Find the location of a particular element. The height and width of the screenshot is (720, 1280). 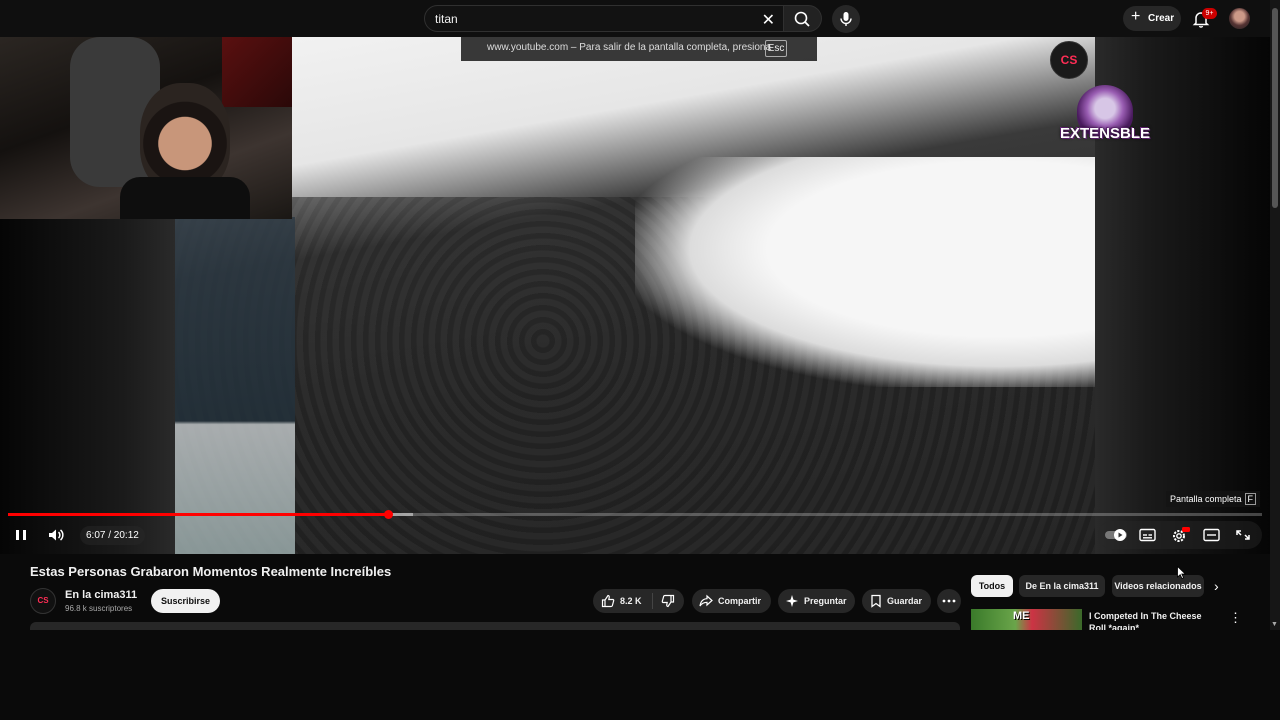

channel-watermark: CS is located at coordinates (1069, 60).